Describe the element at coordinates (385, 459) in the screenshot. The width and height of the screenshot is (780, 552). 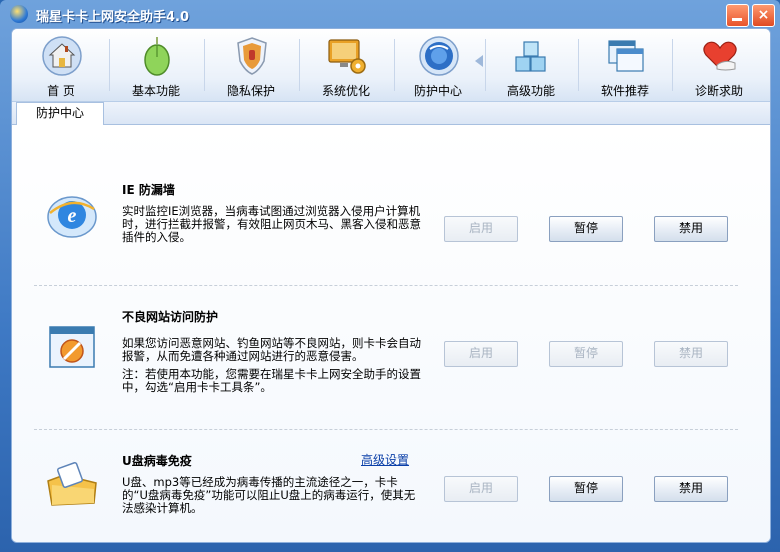
I see `advanced-settings-link: 高级设置` at that location.